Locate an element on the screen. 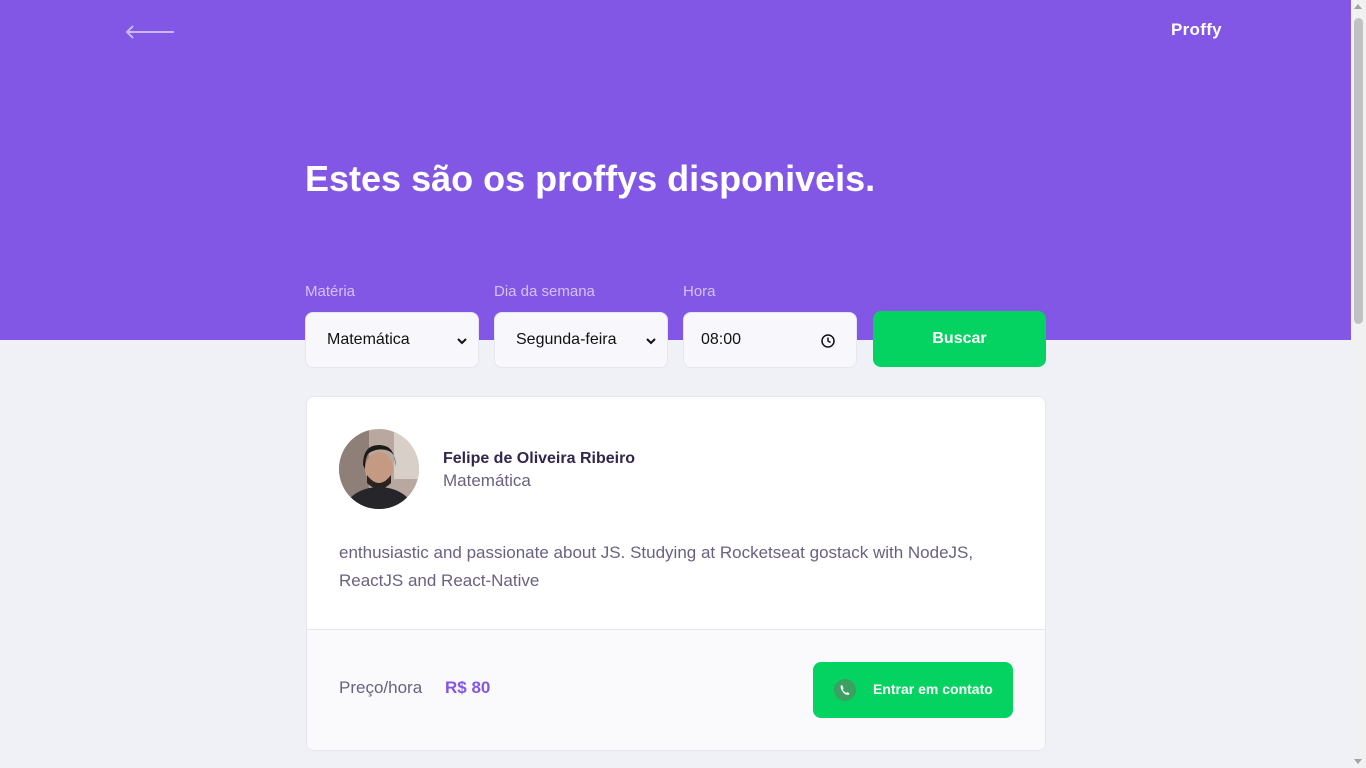  search-button: Buscar is located at coordinates (959, 339).